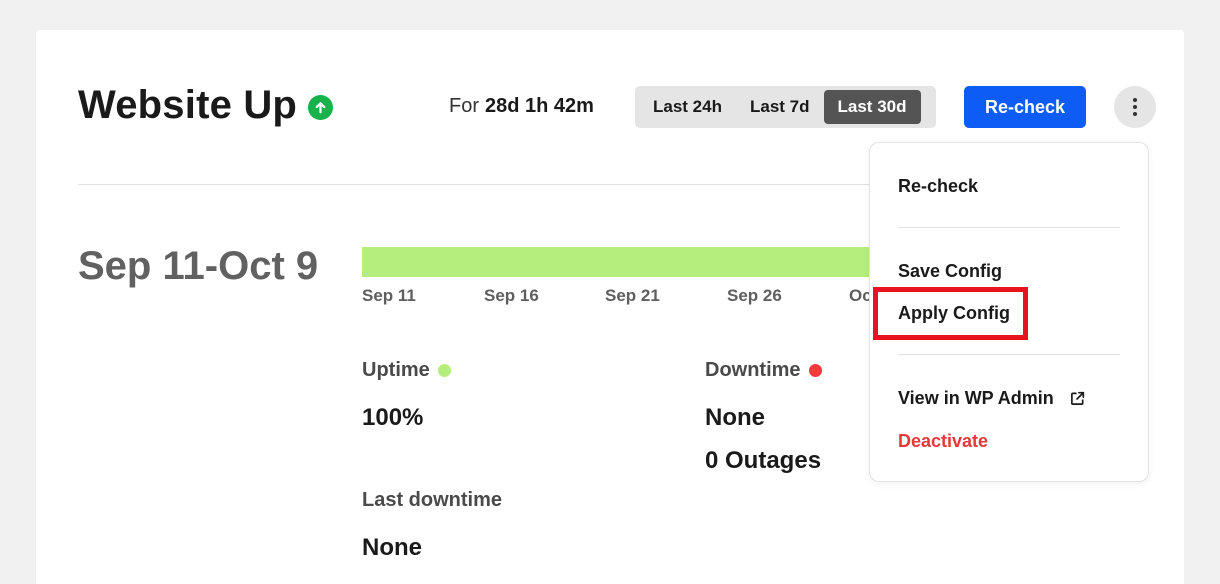 Image resolution: width=1220 pixels, height=584 pixels. I want to click on uptime-duration: For 28d 1h 42m, so click(521, 106).